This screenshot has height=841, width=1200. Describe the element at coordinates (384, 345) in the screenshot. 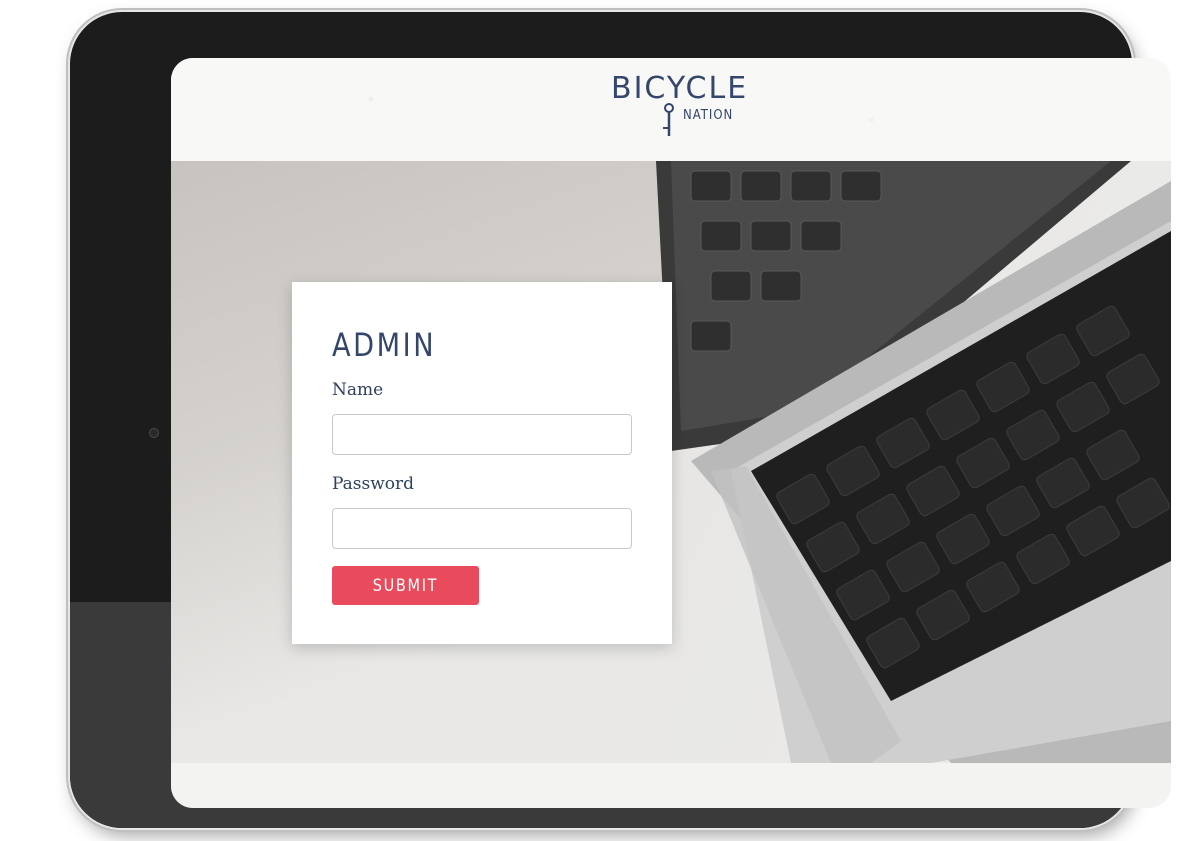

I see `login-title: ADMIN` at that location.